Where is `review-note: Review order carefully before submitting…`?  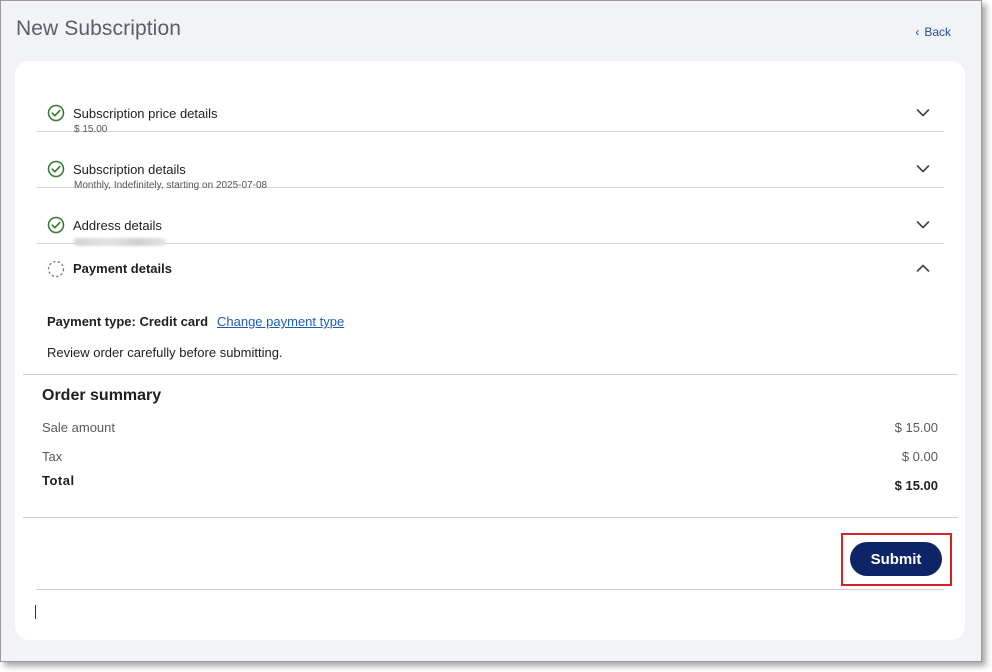 review-note: Review order carefully before submitting… is located at coordinates (165, 352).